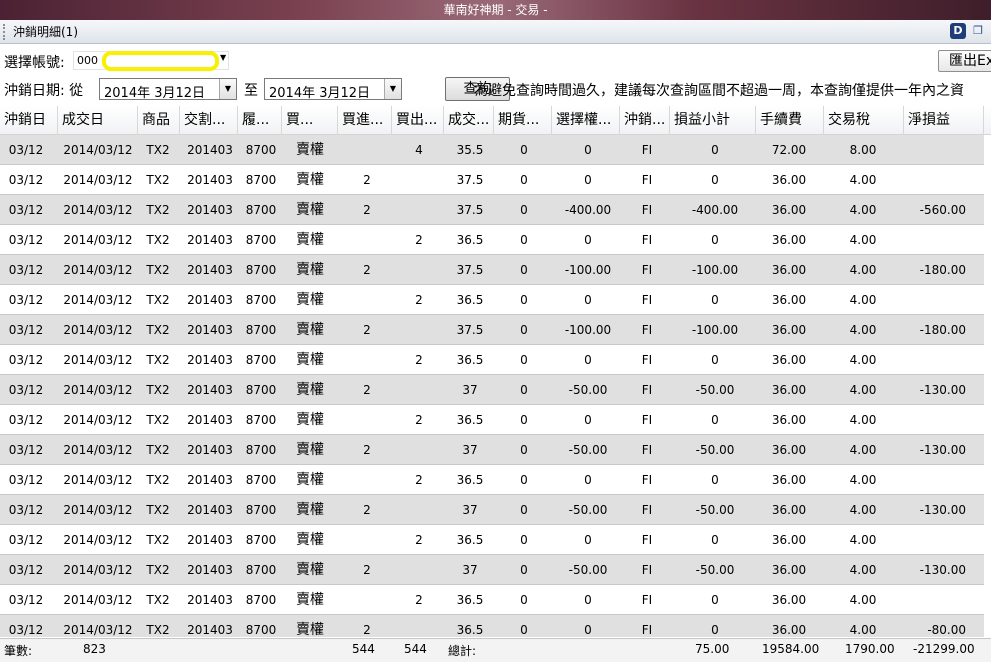 The width and height of the screenshot is (991, 662). I want to click on column-header-offset-date: 沖銷日, so click(29, 120).